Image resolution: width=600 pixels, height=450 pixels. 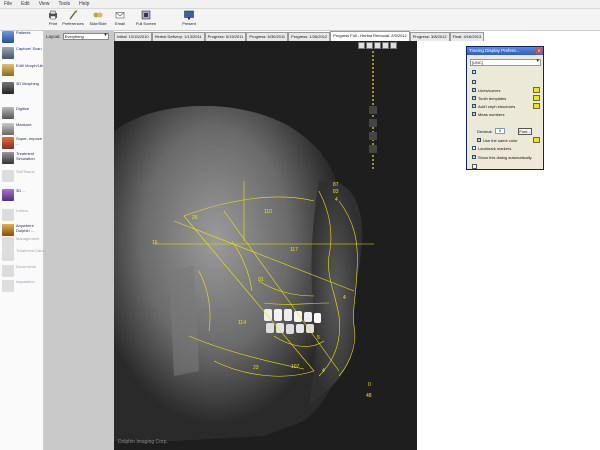 I want to click on menu-edit: Edit, so click(x=25, y=4).